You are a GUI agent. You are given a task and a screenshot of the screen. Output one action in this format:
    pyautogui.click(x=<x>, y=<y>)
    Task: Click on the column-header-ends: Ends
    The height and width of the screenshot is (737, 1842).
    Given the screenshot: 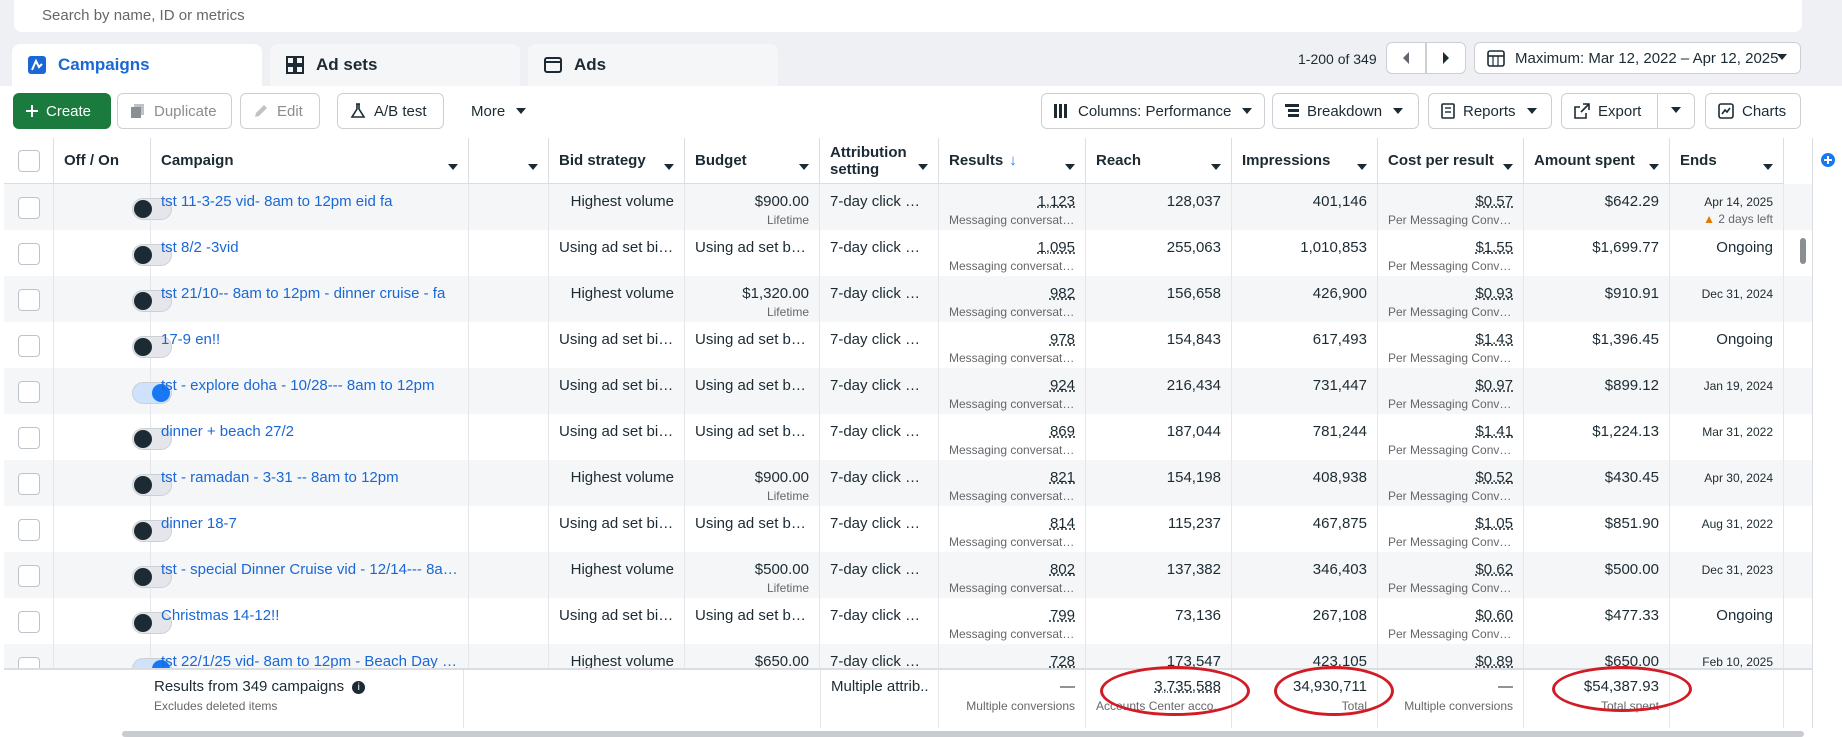 What is the action you would take?
    pyautogui.click(x=1727, y=161)
    